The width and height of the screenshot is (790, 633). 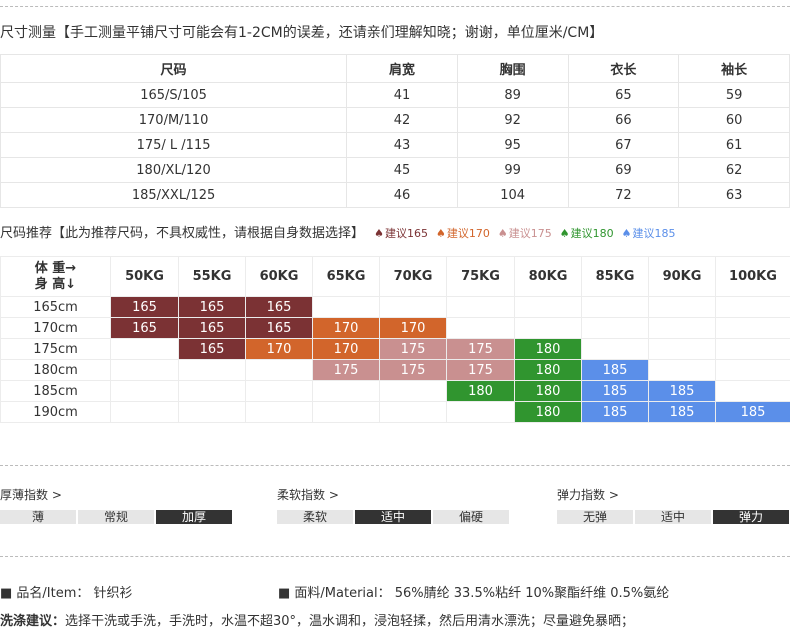 I want to click on table-cell: 180/XL/120, so click(x=174, y=170).